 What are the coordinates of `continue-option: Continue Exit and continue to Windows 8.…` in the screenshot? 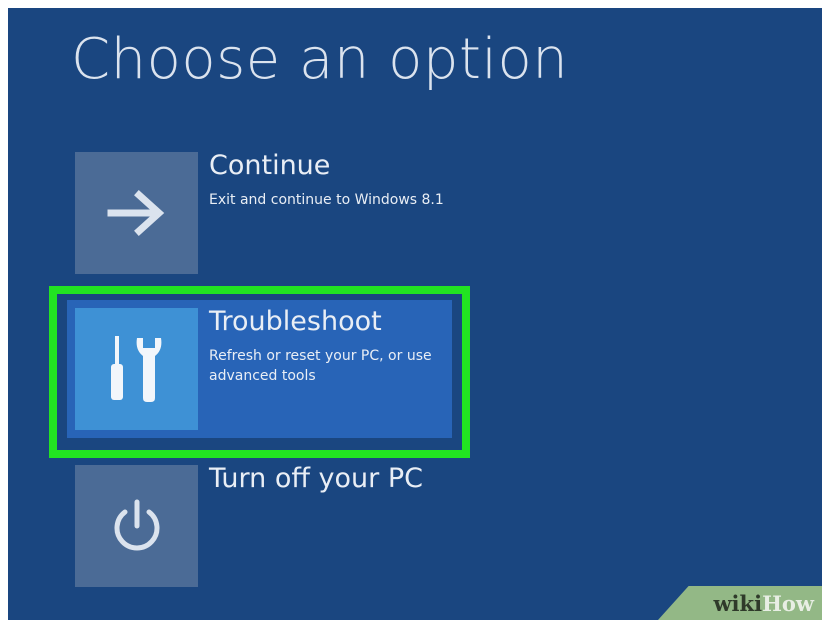 It's located at (261, 212).